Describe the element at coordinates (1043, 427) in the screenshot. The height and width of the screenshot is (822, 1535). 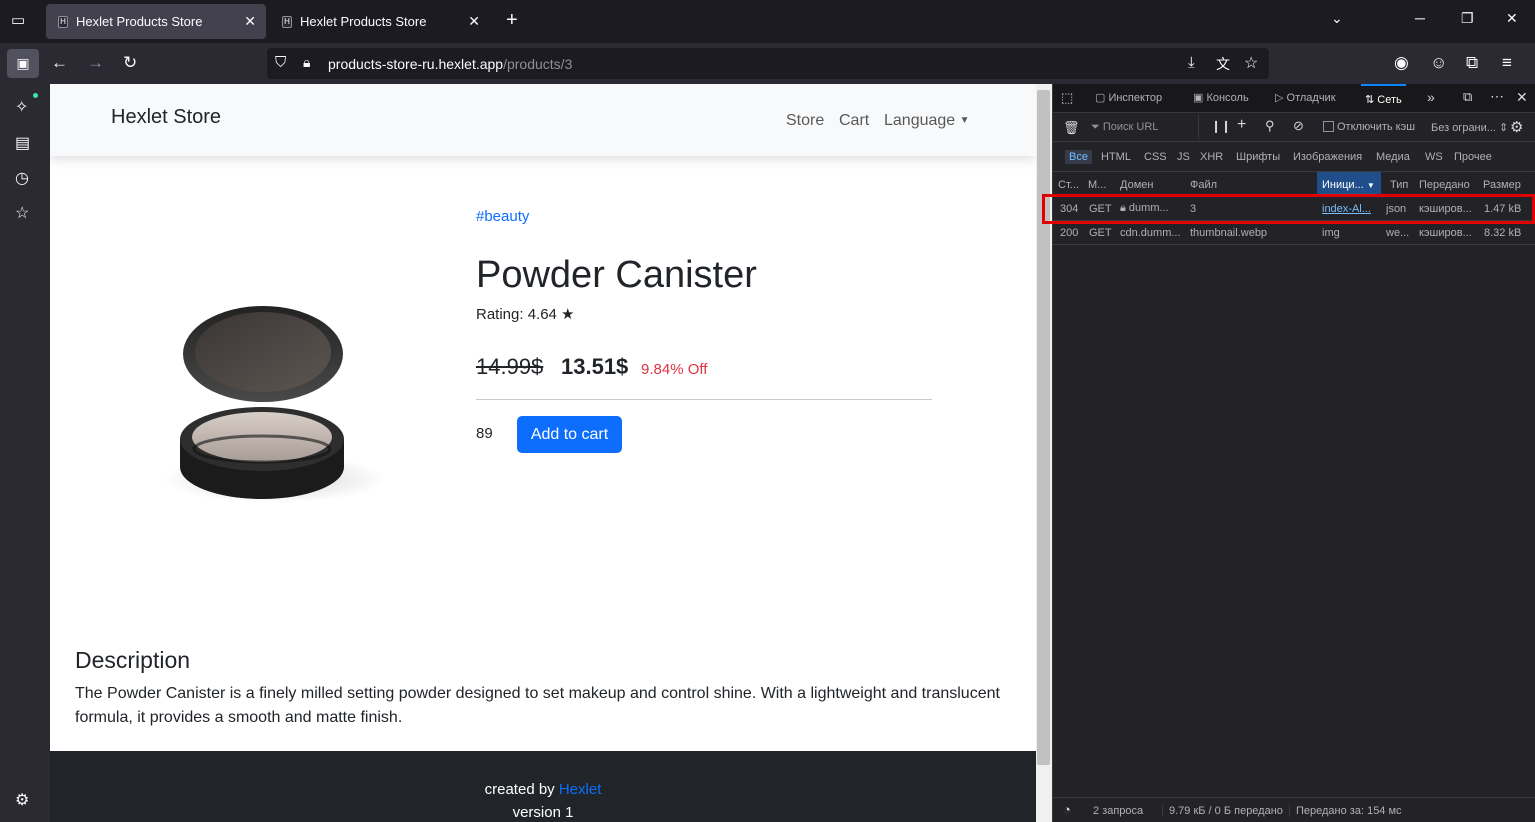
I see `page-scrollbar-thumb` at that location.